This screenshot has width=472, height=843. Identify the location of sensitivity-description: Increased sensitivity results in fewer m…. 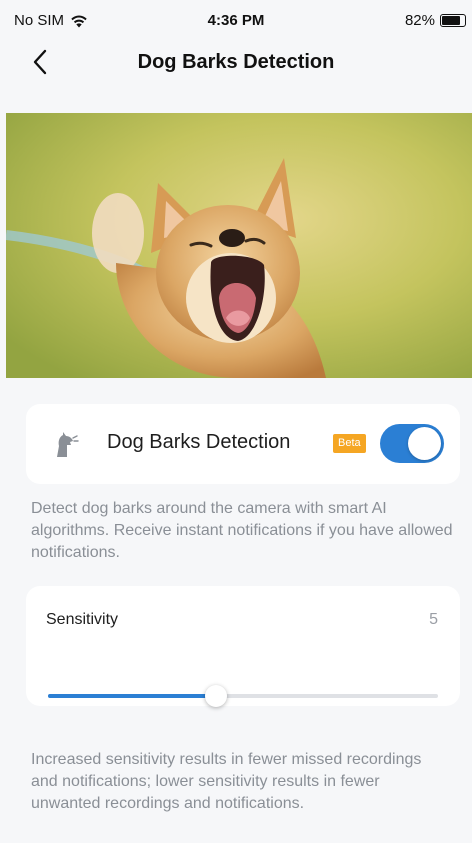
(226, 781).